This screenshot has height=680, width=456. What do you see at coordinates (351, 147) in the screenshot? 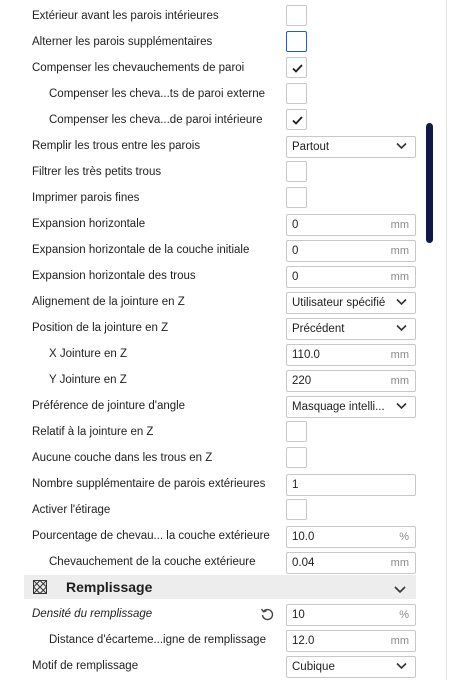
I see `dropdown-select: Partout` at bounding box center [351, 147].